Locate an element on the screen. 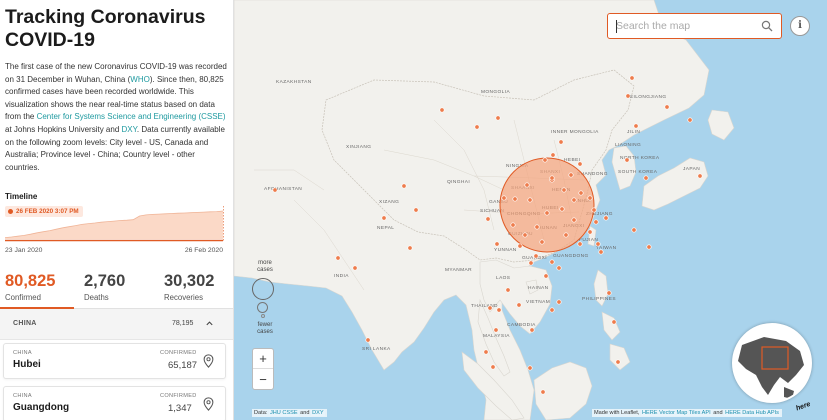 The image size is (827, 420). attribution-prefix: Data: is located at coordinates (261, 413).